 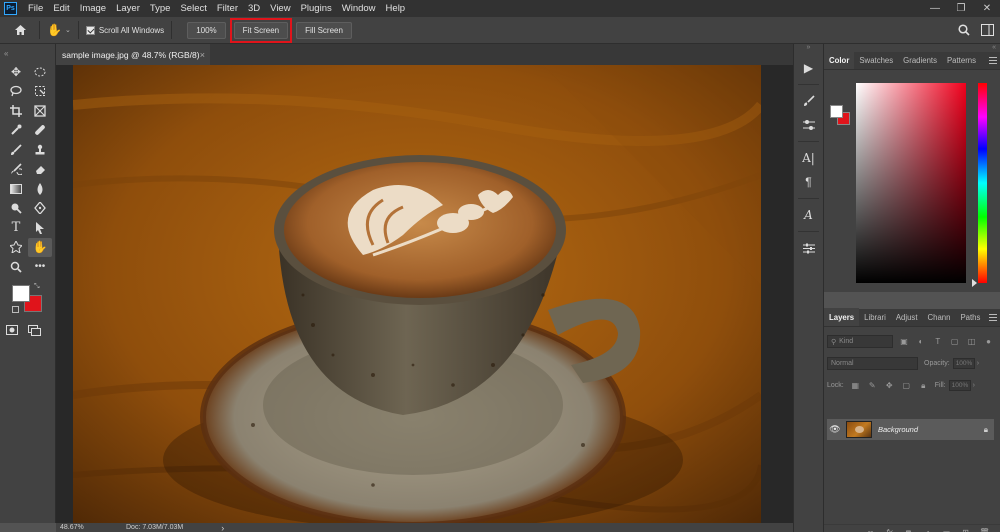 What do you see at coordinates (40, 72) in the screenshot?
I see `marquee-tool-icon` at bounding box center [40, 72].